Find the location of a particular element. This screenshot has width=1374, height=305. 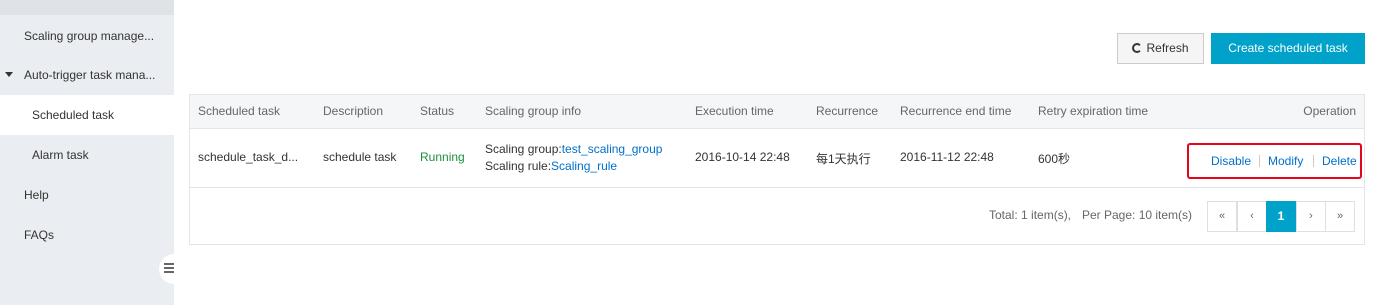

header-operation: Operation is located at coordinates (1329, 111).